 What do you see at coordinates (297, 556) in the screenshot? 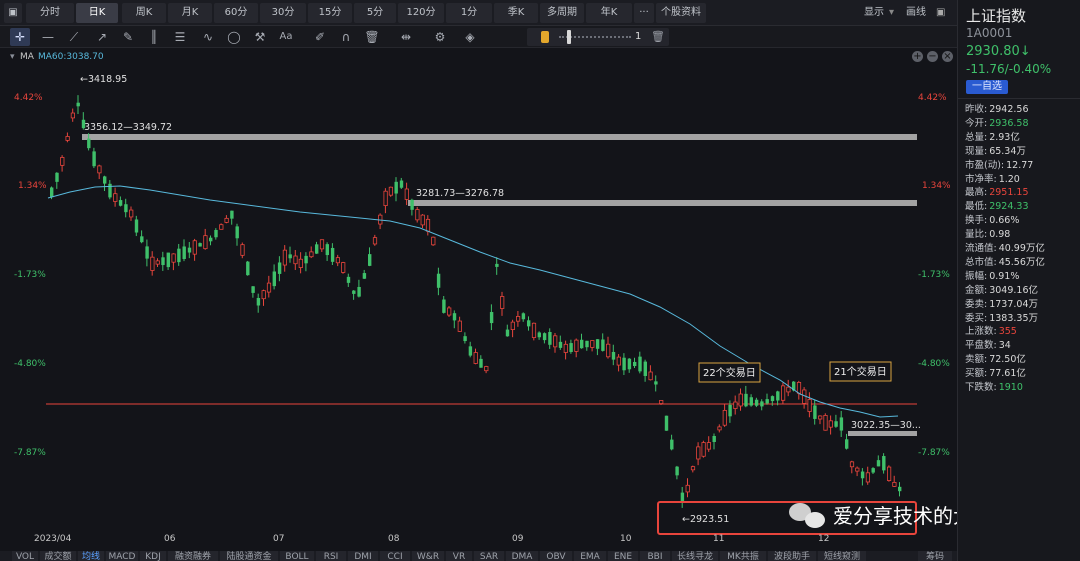
I see `indicator-tab: BOLL` at bounding box center [297, 556].